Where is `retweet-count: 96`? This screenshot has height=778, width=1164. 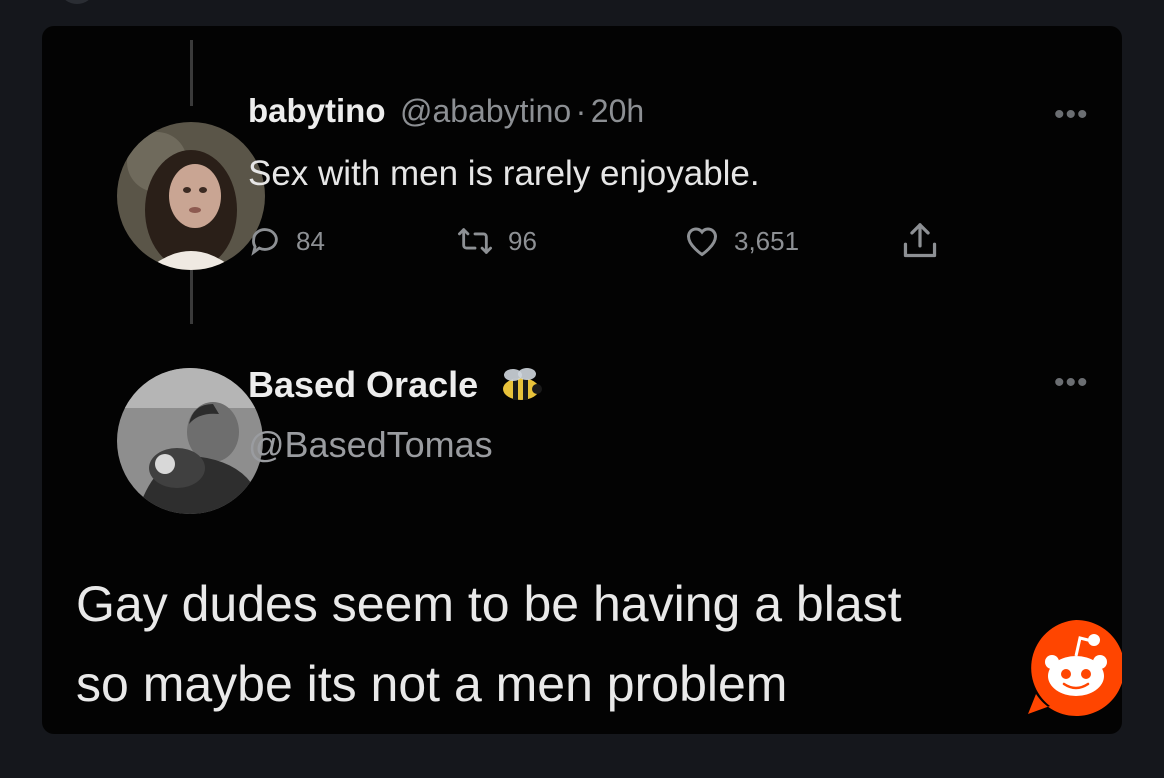 retweet-count: 96 is located at coordinates (522, 240).